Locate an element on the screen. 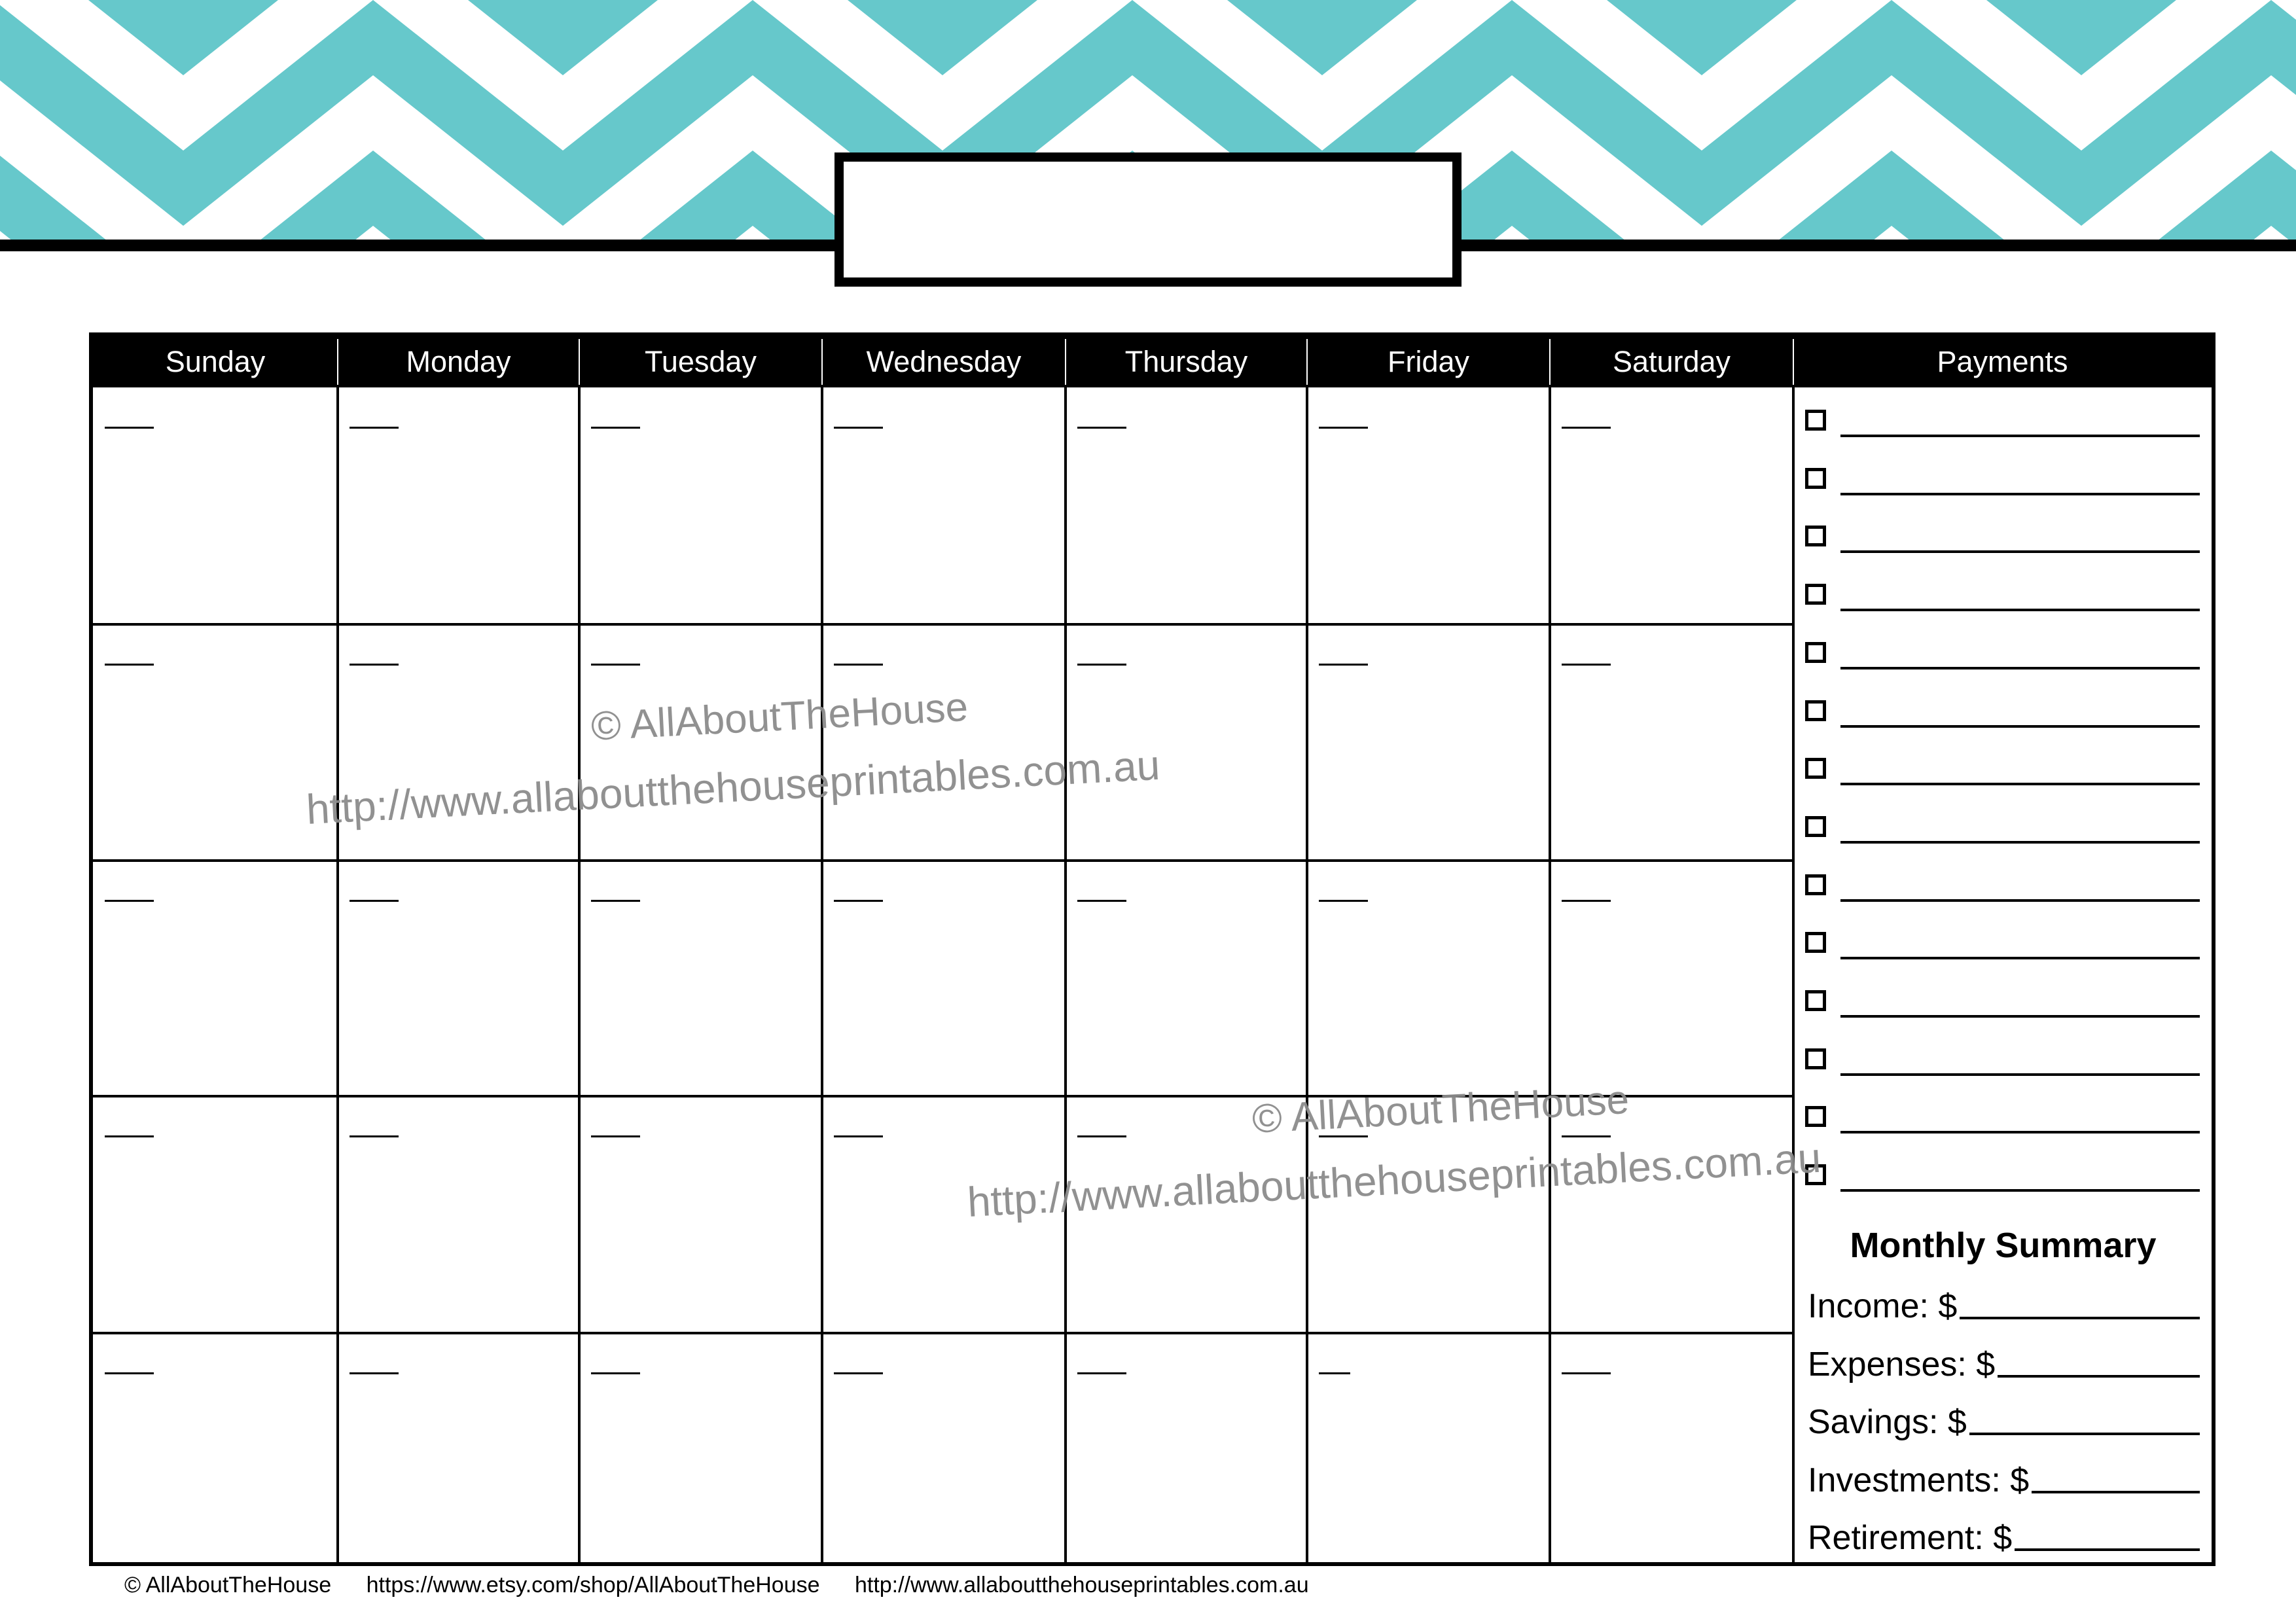  day-header-tuesday: Tuesday is located at coordinates (701, 362).